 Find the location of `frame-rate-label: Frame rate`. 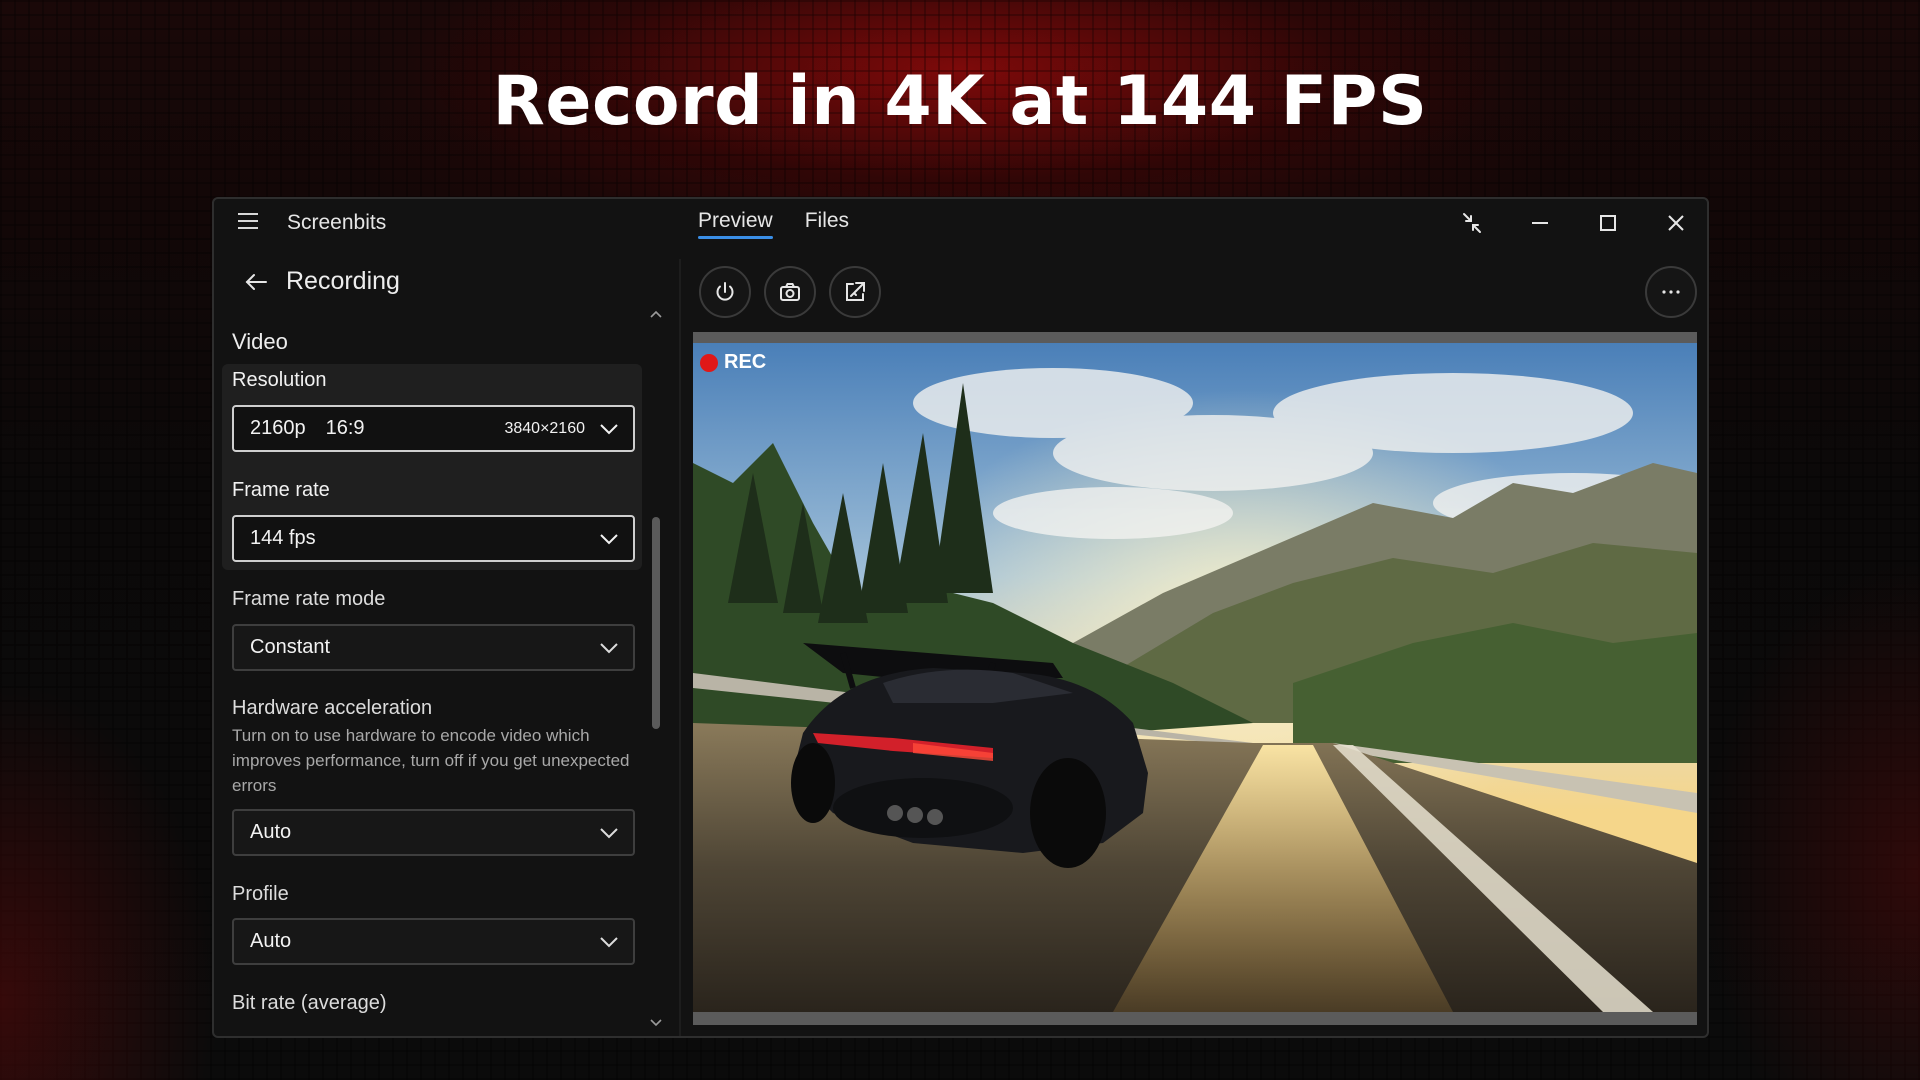

frame-rate-label: Frame rate is located at coordinates (281, 490).